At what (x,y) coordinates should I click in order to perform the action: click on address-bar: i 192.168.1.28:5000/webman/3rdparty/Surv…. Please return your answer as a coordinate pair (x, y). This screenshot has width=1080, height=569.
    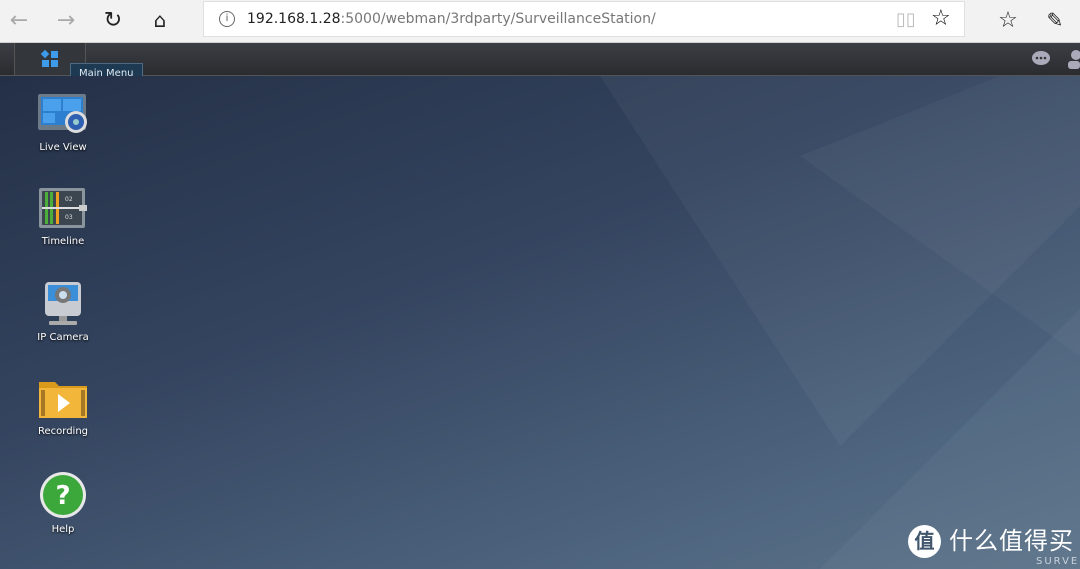
    Looking at the image, I should click on (584, 19).